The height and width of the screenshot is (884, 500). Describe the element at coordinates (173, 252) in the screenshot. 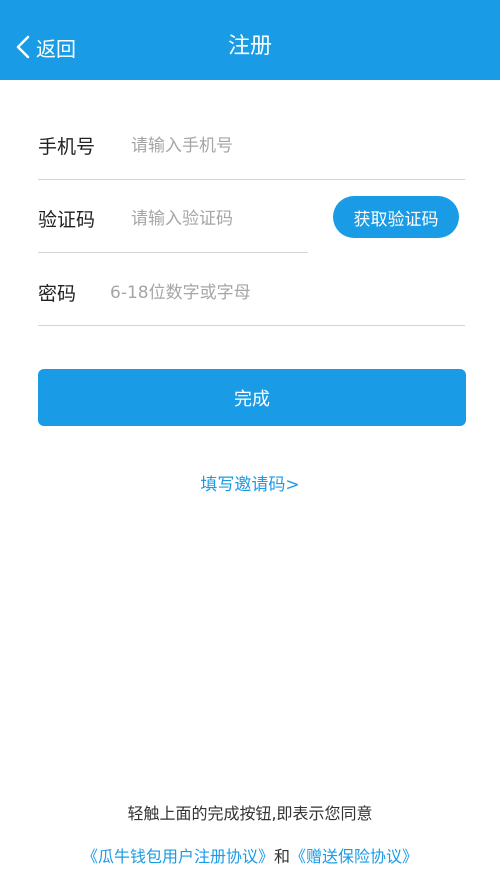

I see `code-divider` at that location.